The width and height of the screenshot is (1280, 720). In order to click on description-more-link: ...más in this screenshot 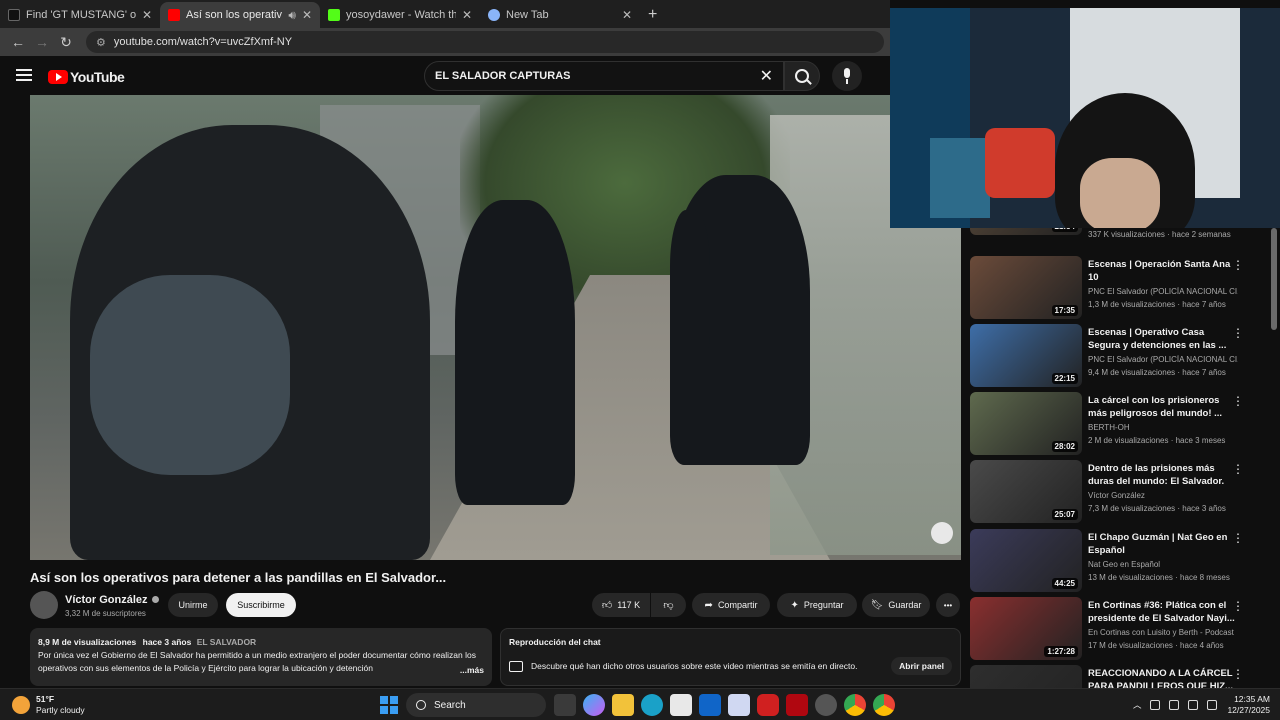, I will do `click(470, 670)`.